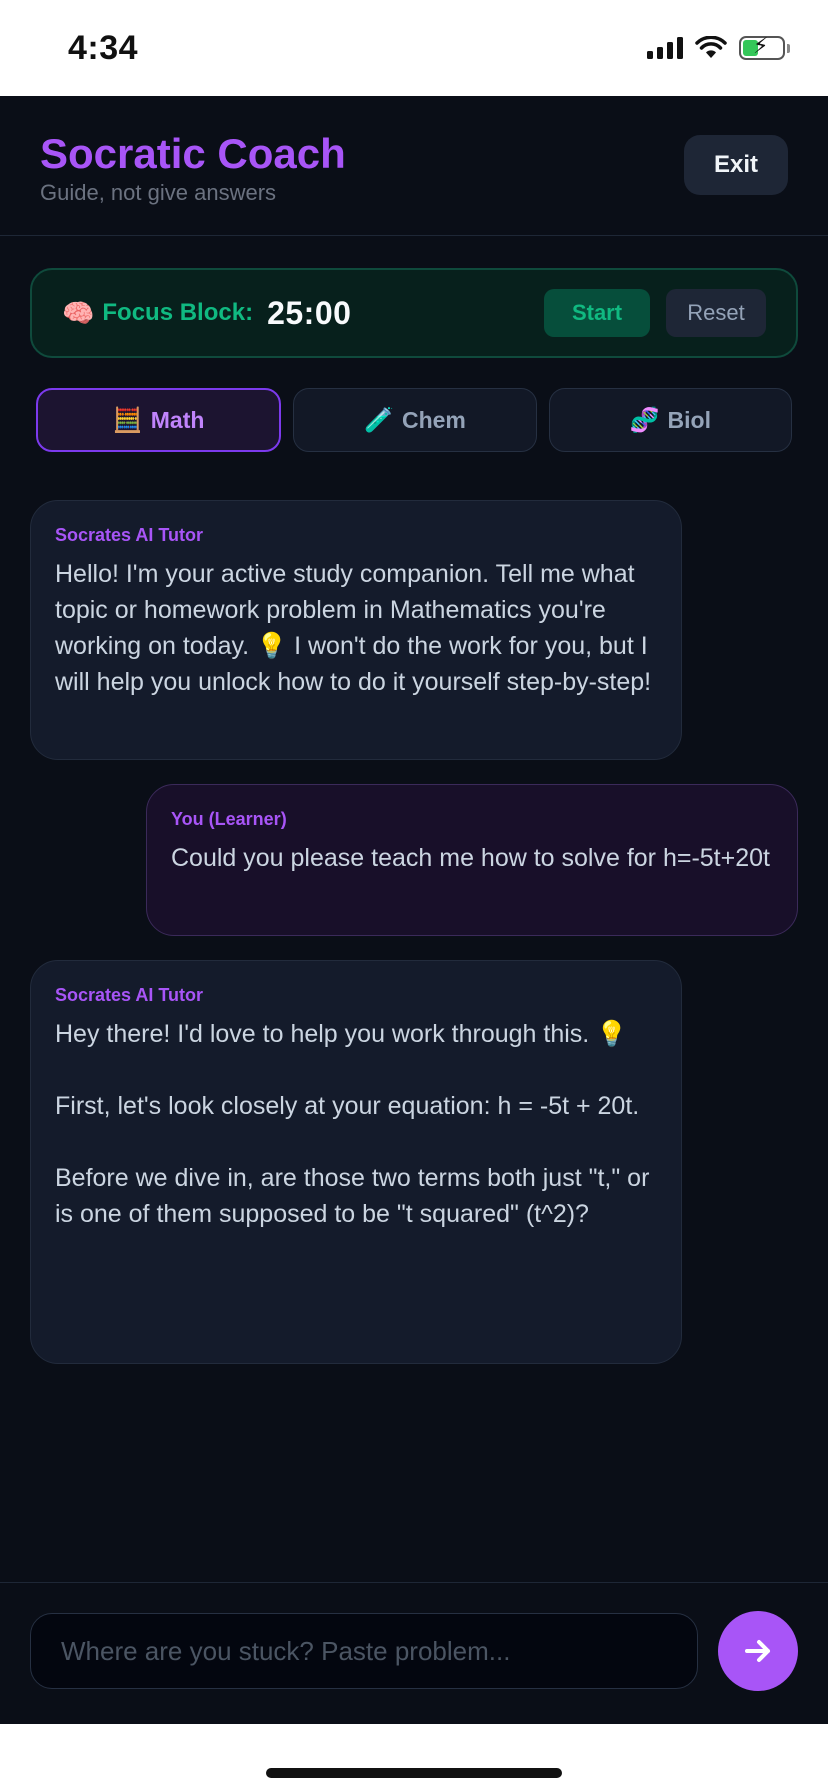  Describe the element at coordinates (414, 48) in the screenshot. I see `status-bar: 4:34 ⚡` at that location.